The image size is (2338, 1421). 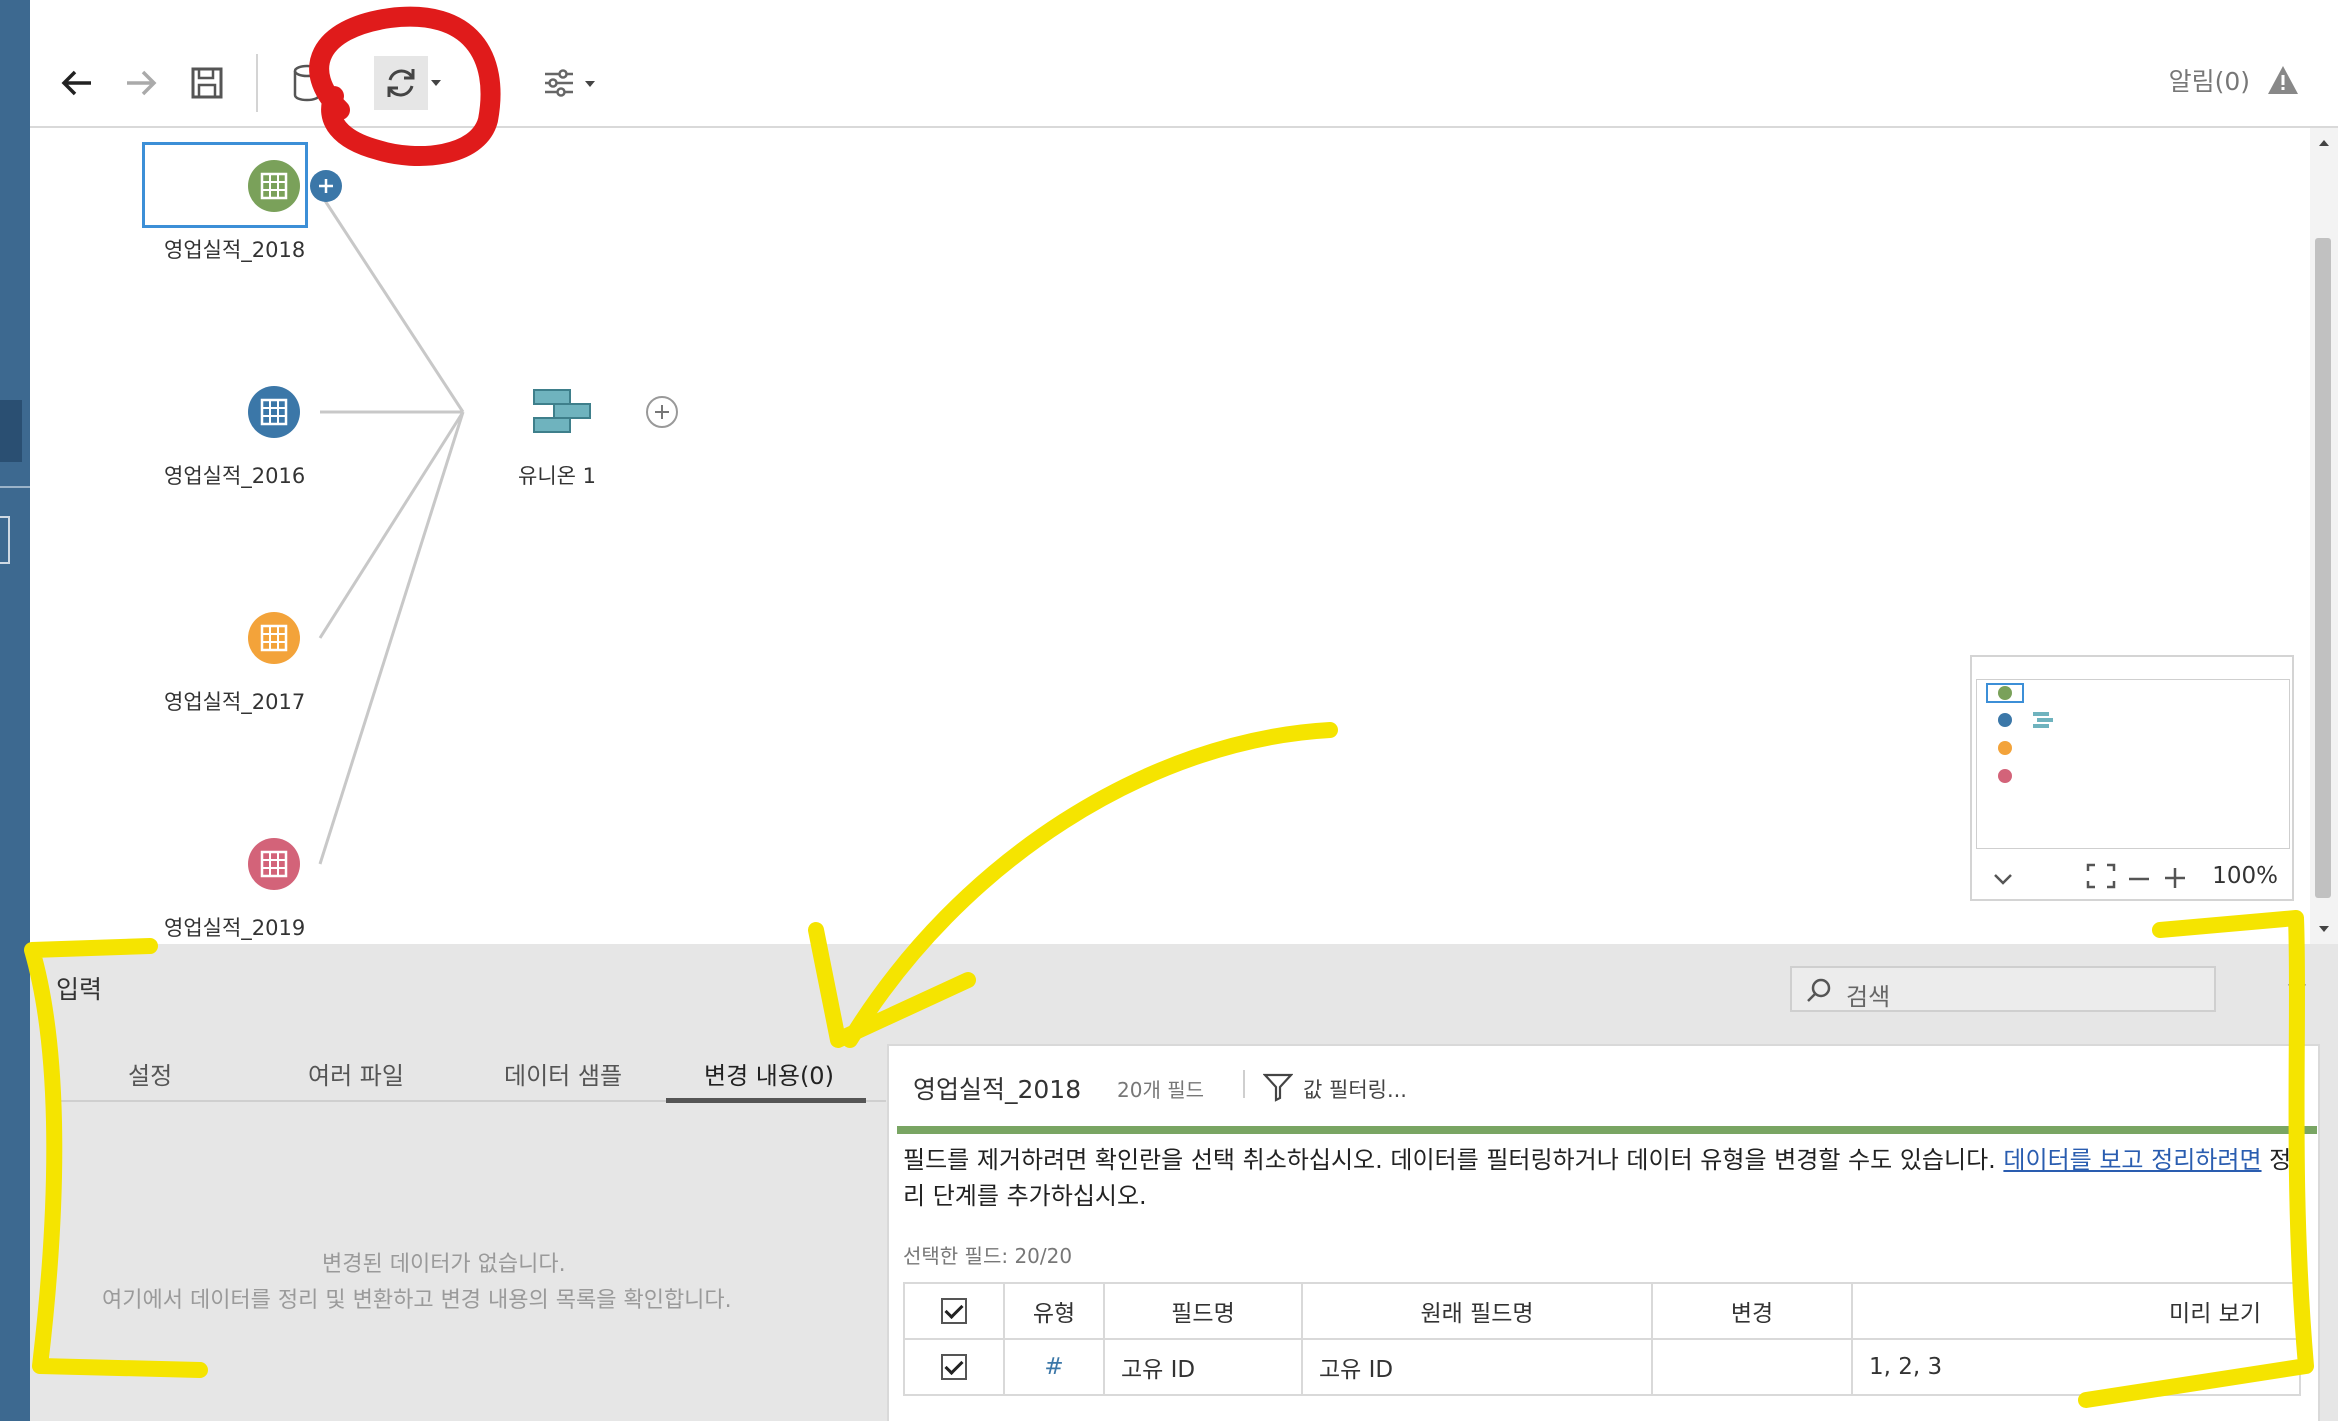 What do you see at coordinates (1477, 1311) in the screenshot?
I see `col-header-original-name: 원래 필드명` at bounding box center [1477, 1311].